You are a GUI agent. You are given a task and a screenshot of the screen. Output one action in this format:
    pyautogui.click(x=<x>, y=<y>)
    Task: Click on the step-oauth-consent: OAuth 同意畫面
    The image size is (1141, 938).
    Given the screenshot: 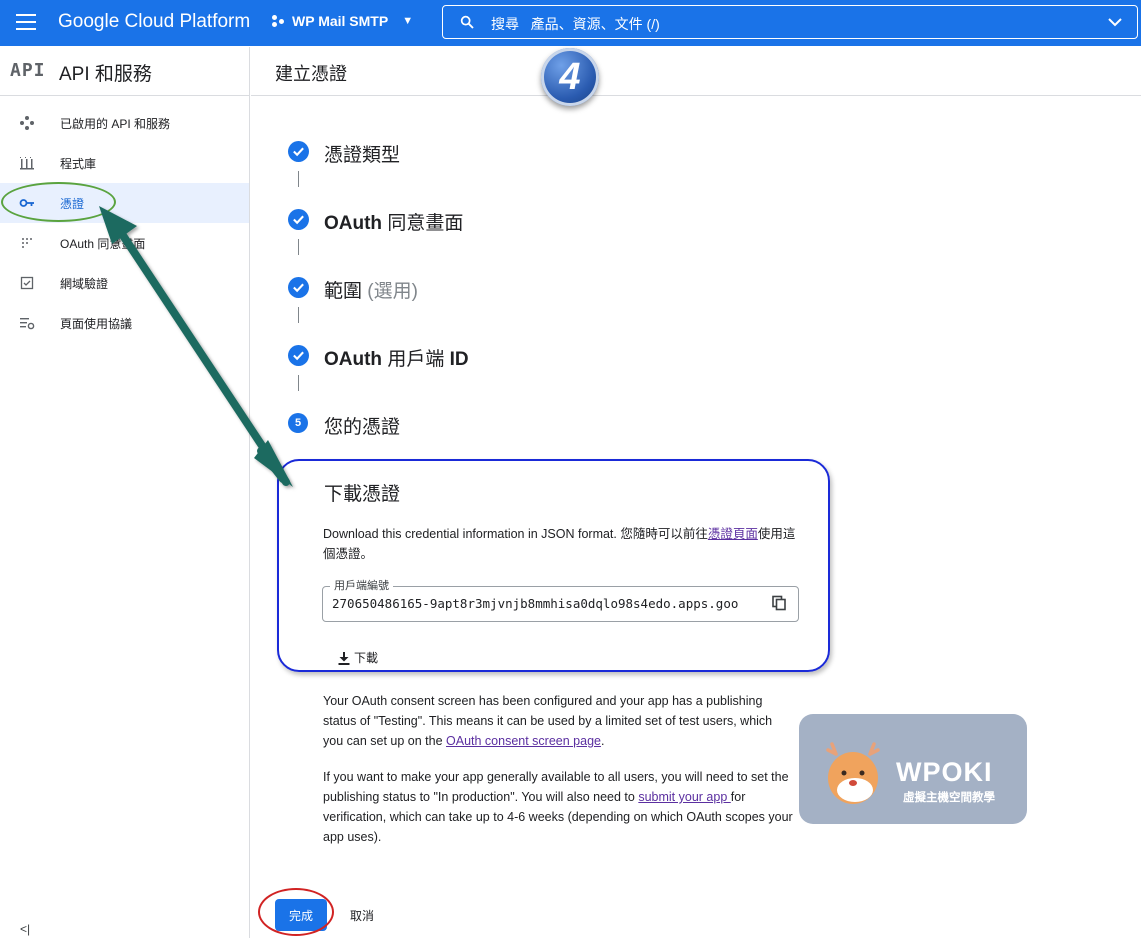 What is the action you would take?
    pyautogui.click(x=375, y=221)
    